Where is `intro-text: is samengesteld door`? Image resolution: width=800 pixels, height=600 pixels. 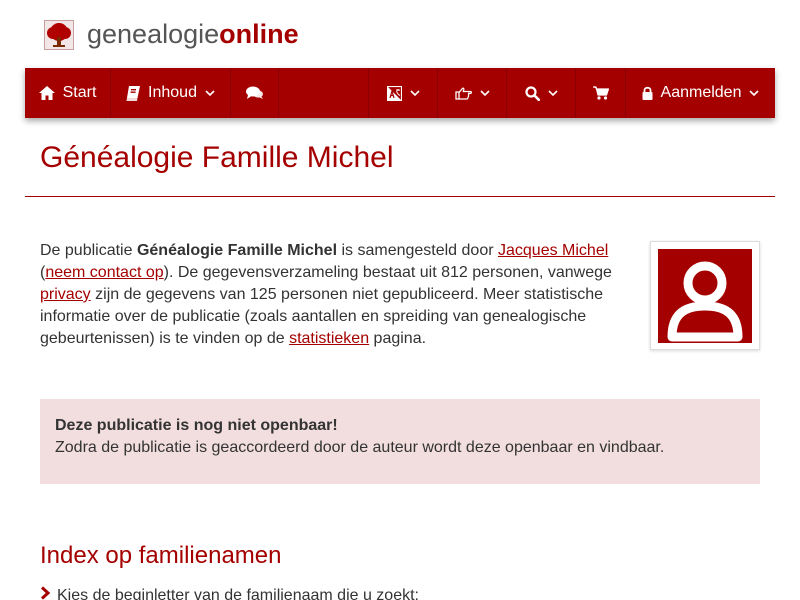 intro-text: is samengesteld door is located at coordinates (417, 250).